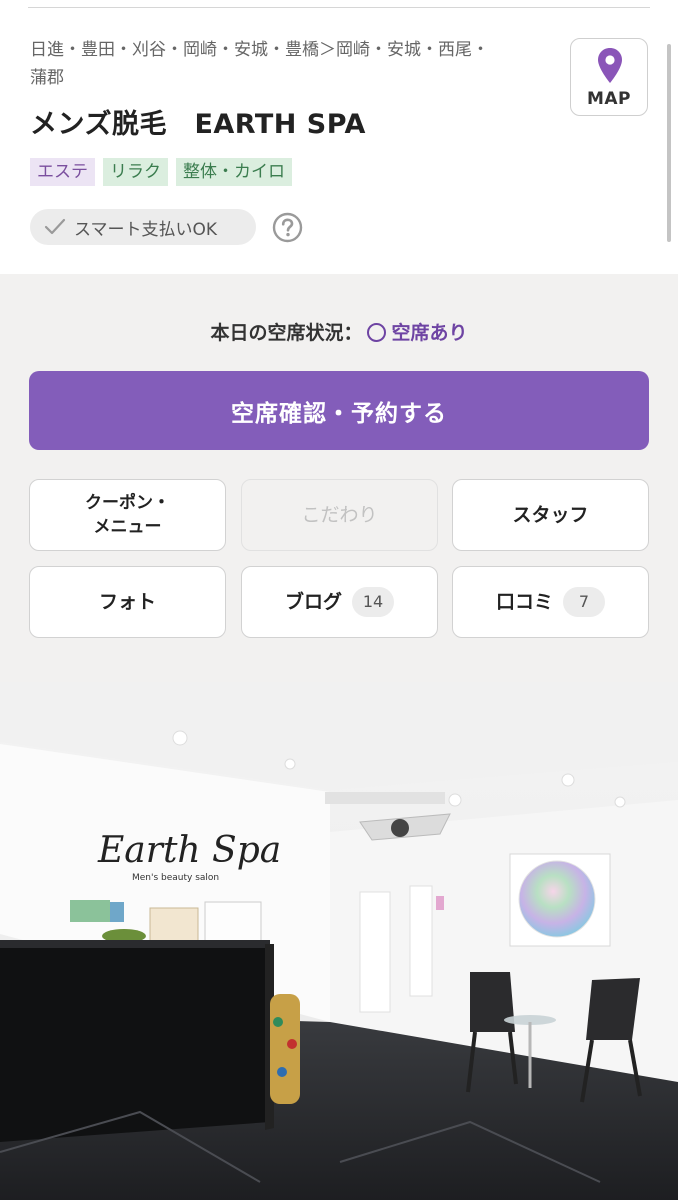  I want to click on map-label: MAP, so click(609, 99).